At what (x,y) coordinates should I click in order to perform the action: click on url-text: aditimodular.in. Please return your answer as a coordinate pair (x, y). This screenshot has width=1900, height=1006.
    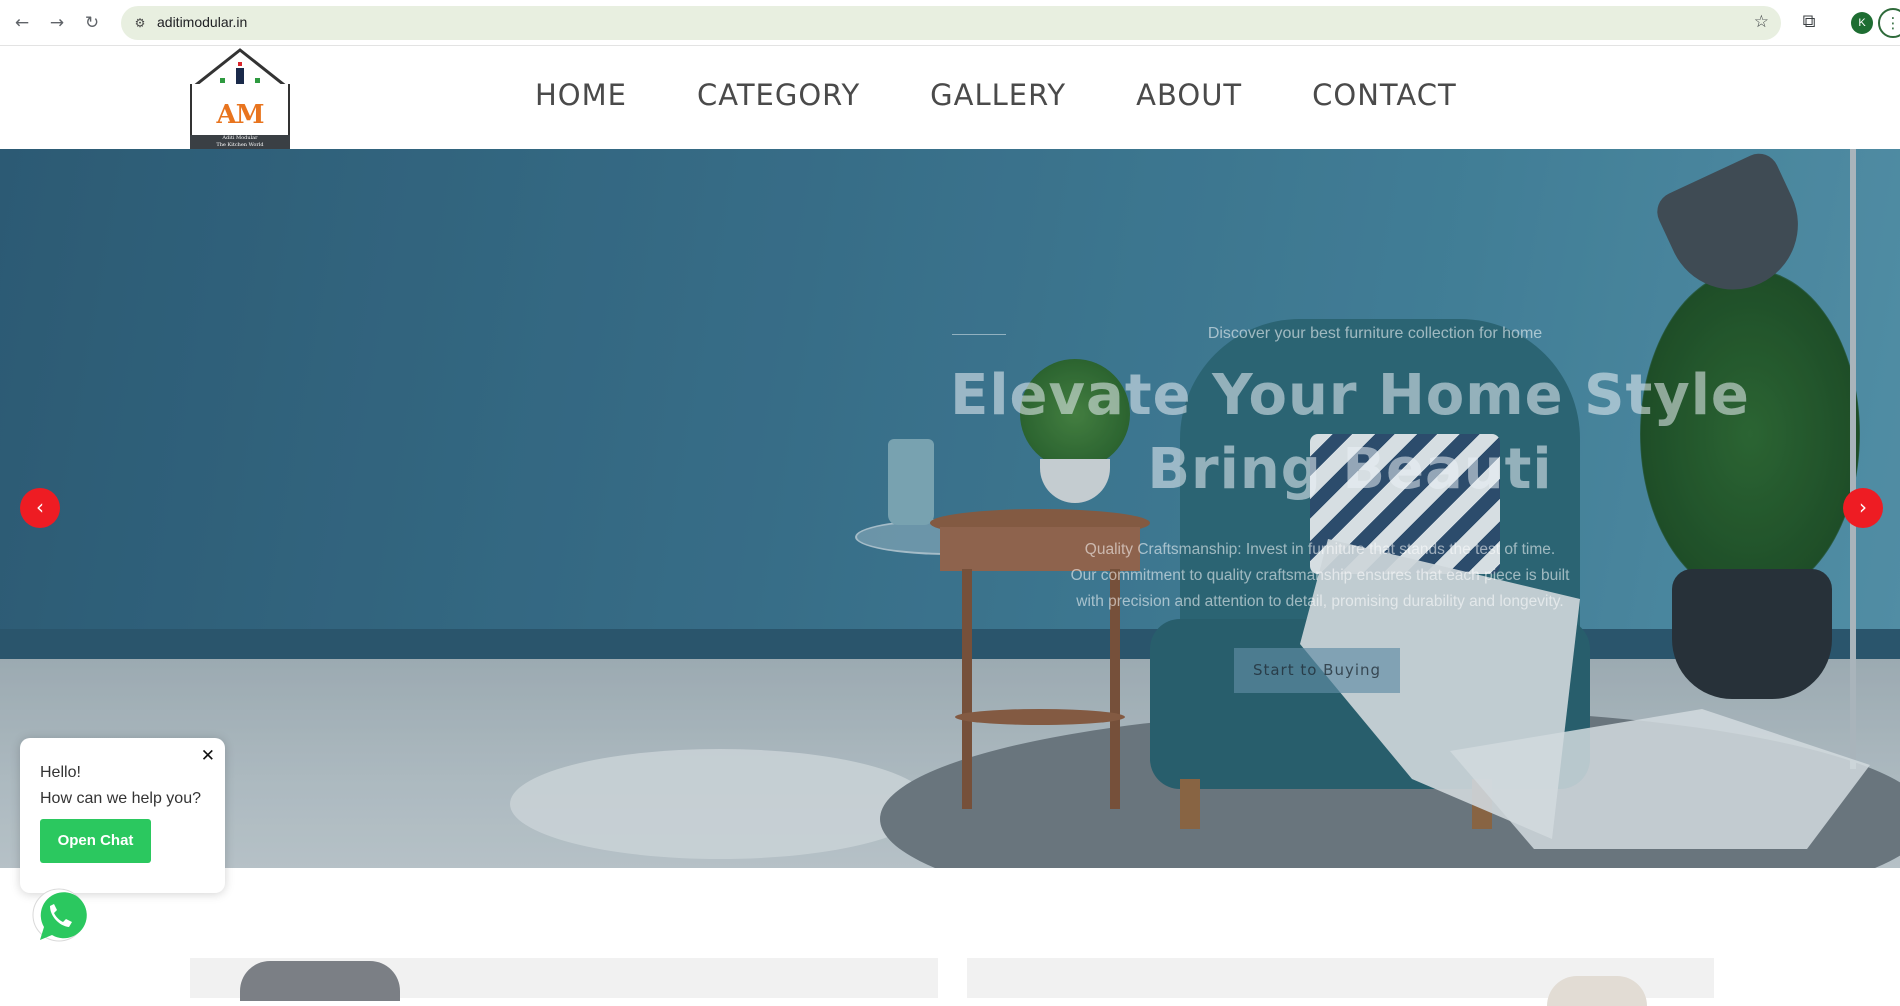
    Looking at the image, I should click on (202, 22).